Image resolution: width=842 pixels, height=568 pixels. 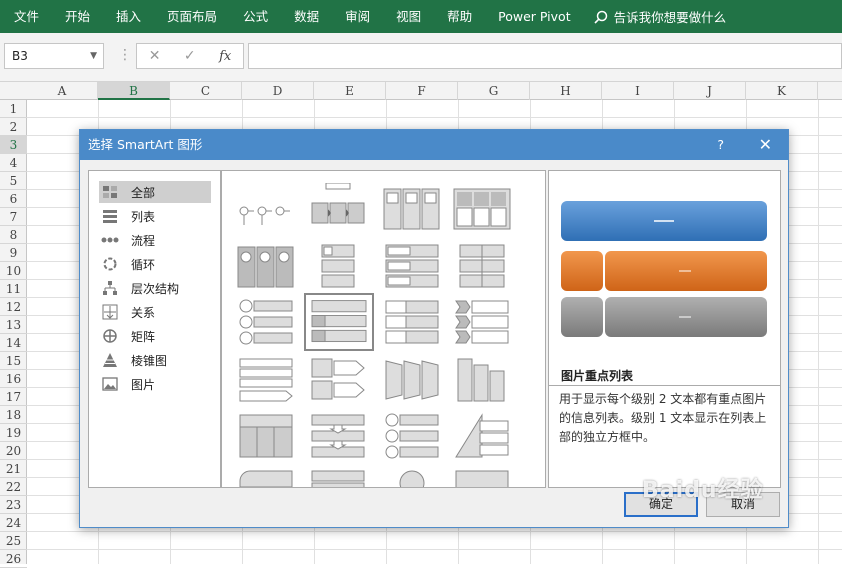 What do you see at coordinates (13, 487) in the screenshot?
I see `row-header: 22` at bounding box center [13, 487].